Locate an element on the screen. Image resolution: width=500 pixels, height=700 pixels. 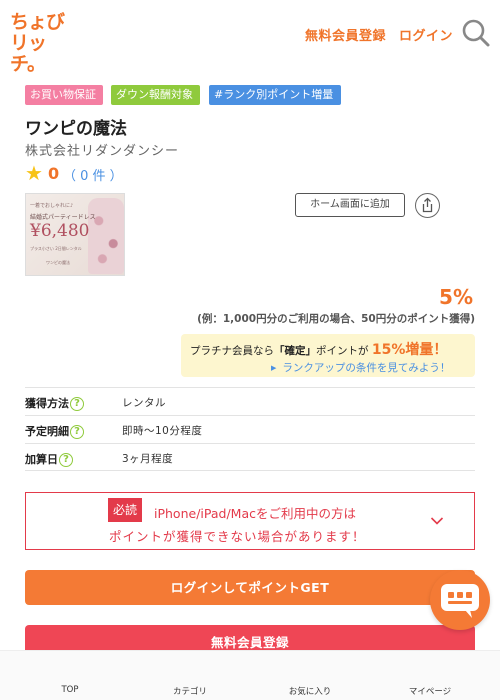
promo-middle: ポイントが is located at coordinates (342, 351).